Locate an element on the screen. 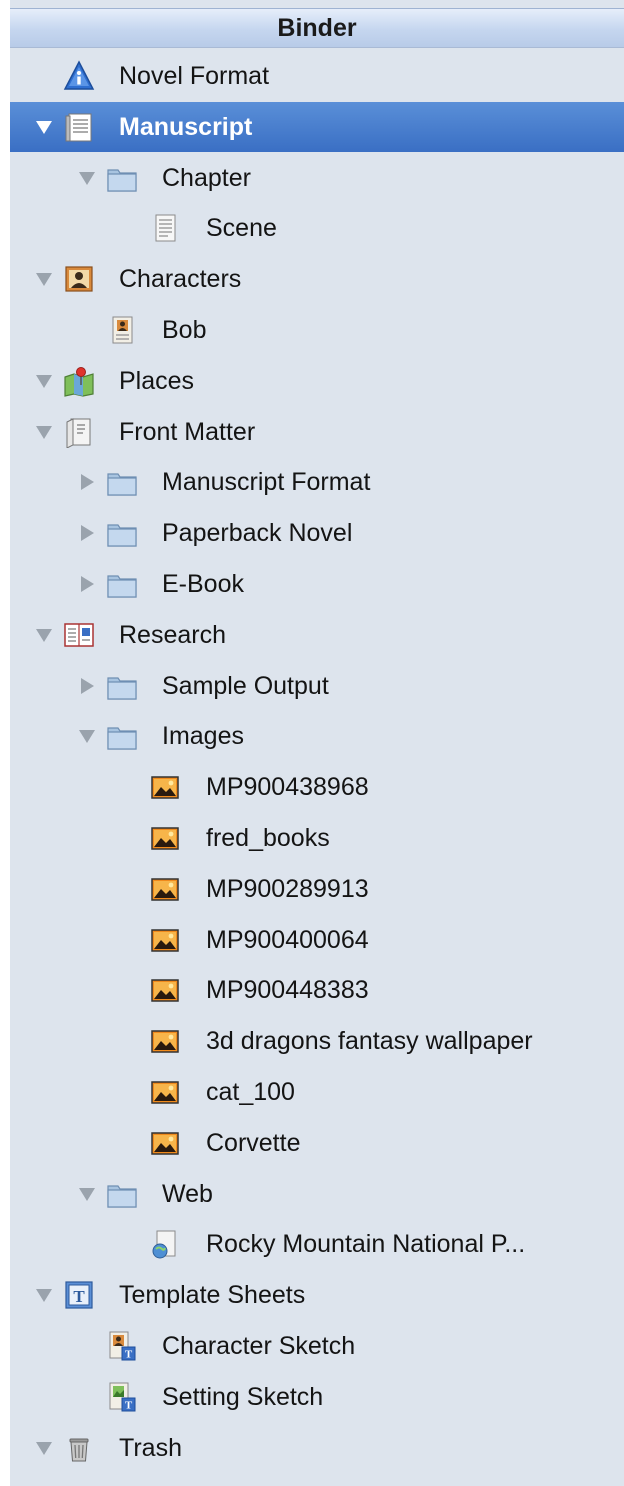 This screenshot has height=1486, width=624. binder-item-label: Scene is located at coordinates (241, 228).